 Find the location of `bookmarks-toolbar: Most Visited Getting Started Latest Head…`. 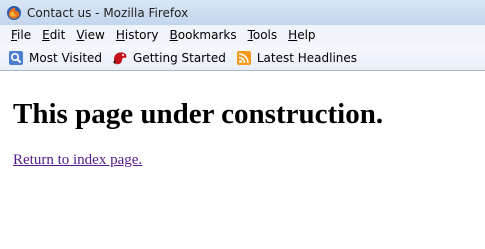

bookmarks-toolbar: Most Visited Getting Started Latest Head… is located at coordinates (242, 58).